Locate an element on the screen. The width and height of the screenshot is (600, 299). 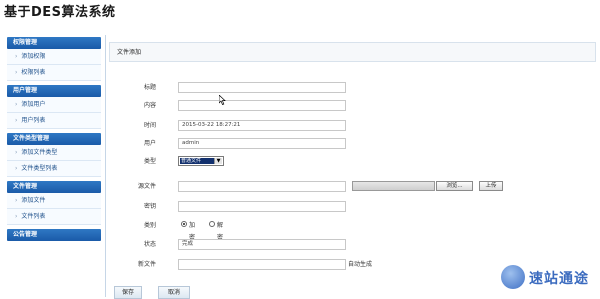
watermark-logo-icon is located at coordinates (513, 277).